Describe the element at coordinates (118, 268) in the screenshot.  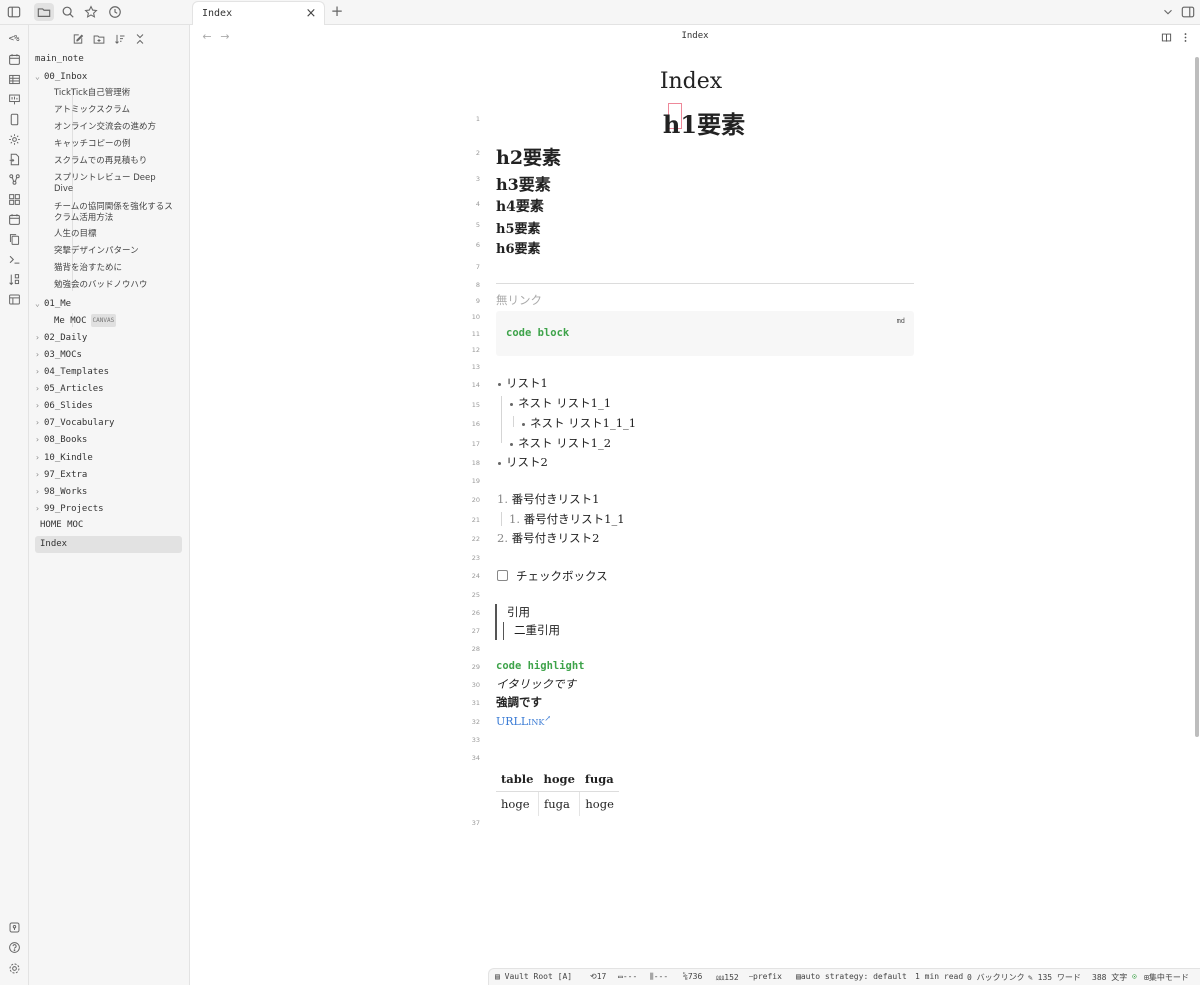
I see `tree-item: 猫背を治すために` at that location.